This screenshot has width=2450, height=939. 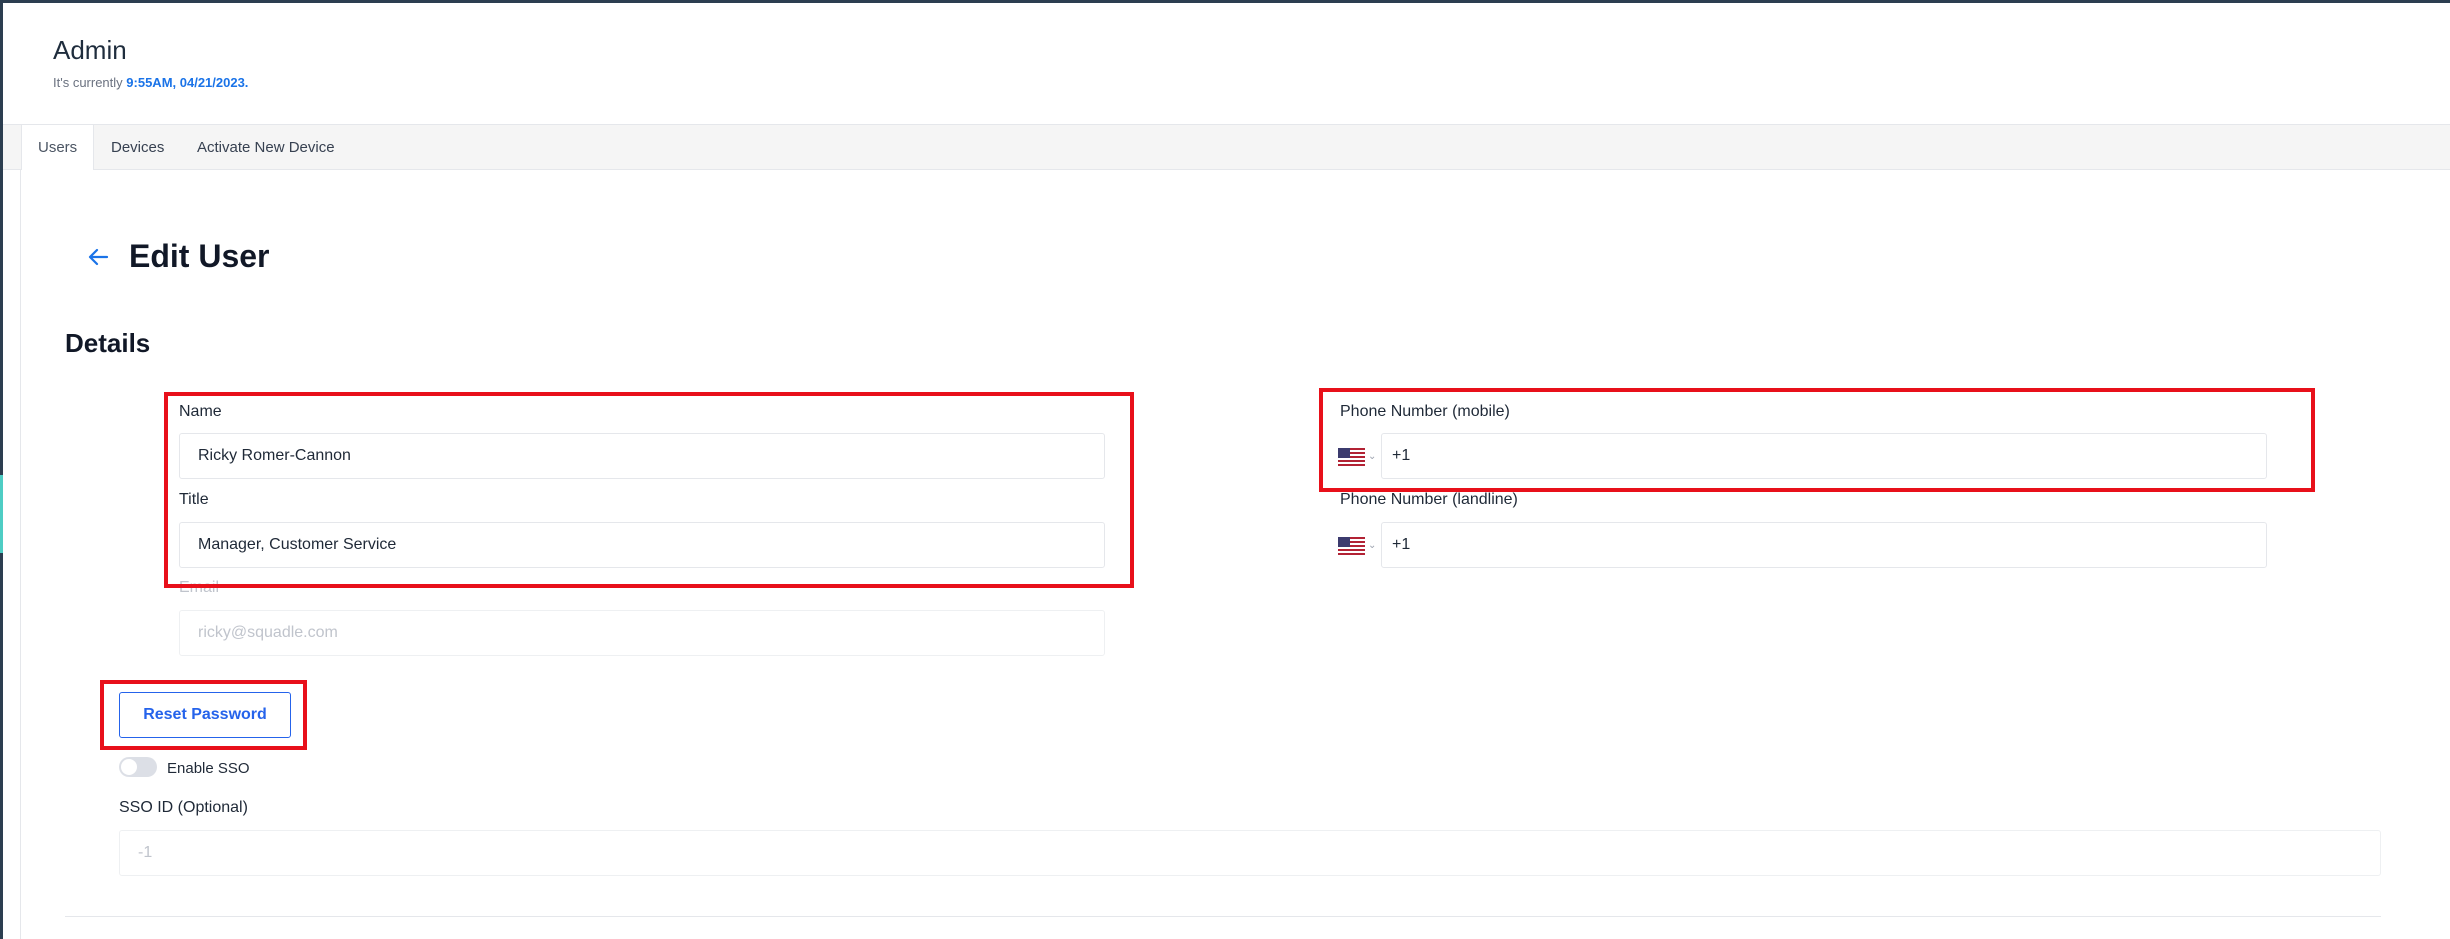 I want to click on name-label: Name, so click(x=200, y=411).